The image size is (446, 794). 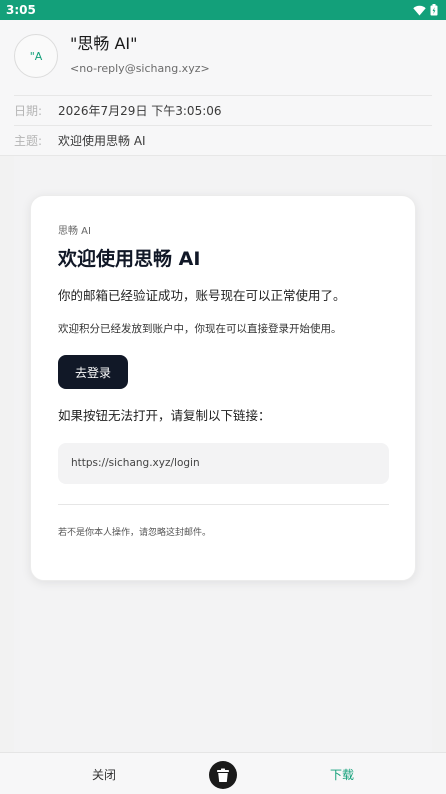 I want to click on subject-value: 欢迎使用思畅 AI, so click(x=102, y=141).